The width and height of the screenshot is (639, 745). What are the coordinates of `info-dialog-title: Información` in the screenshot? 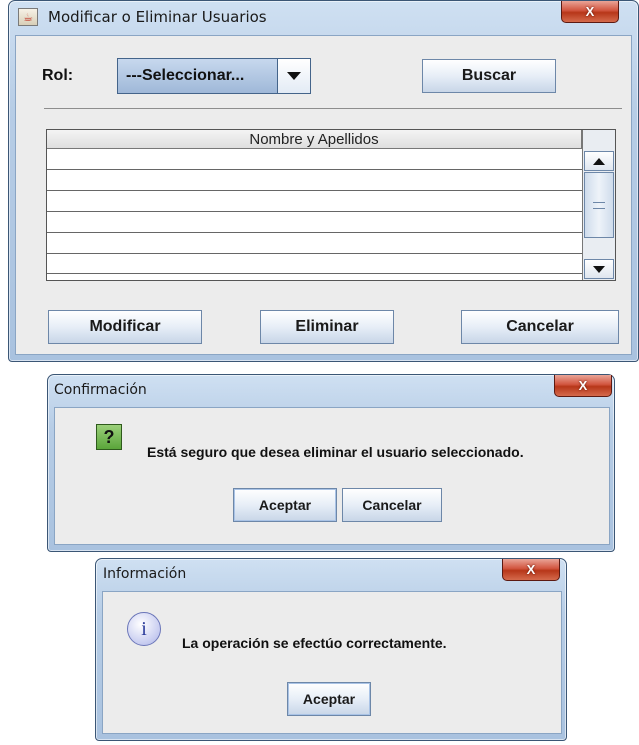 It's located at (145, 574).